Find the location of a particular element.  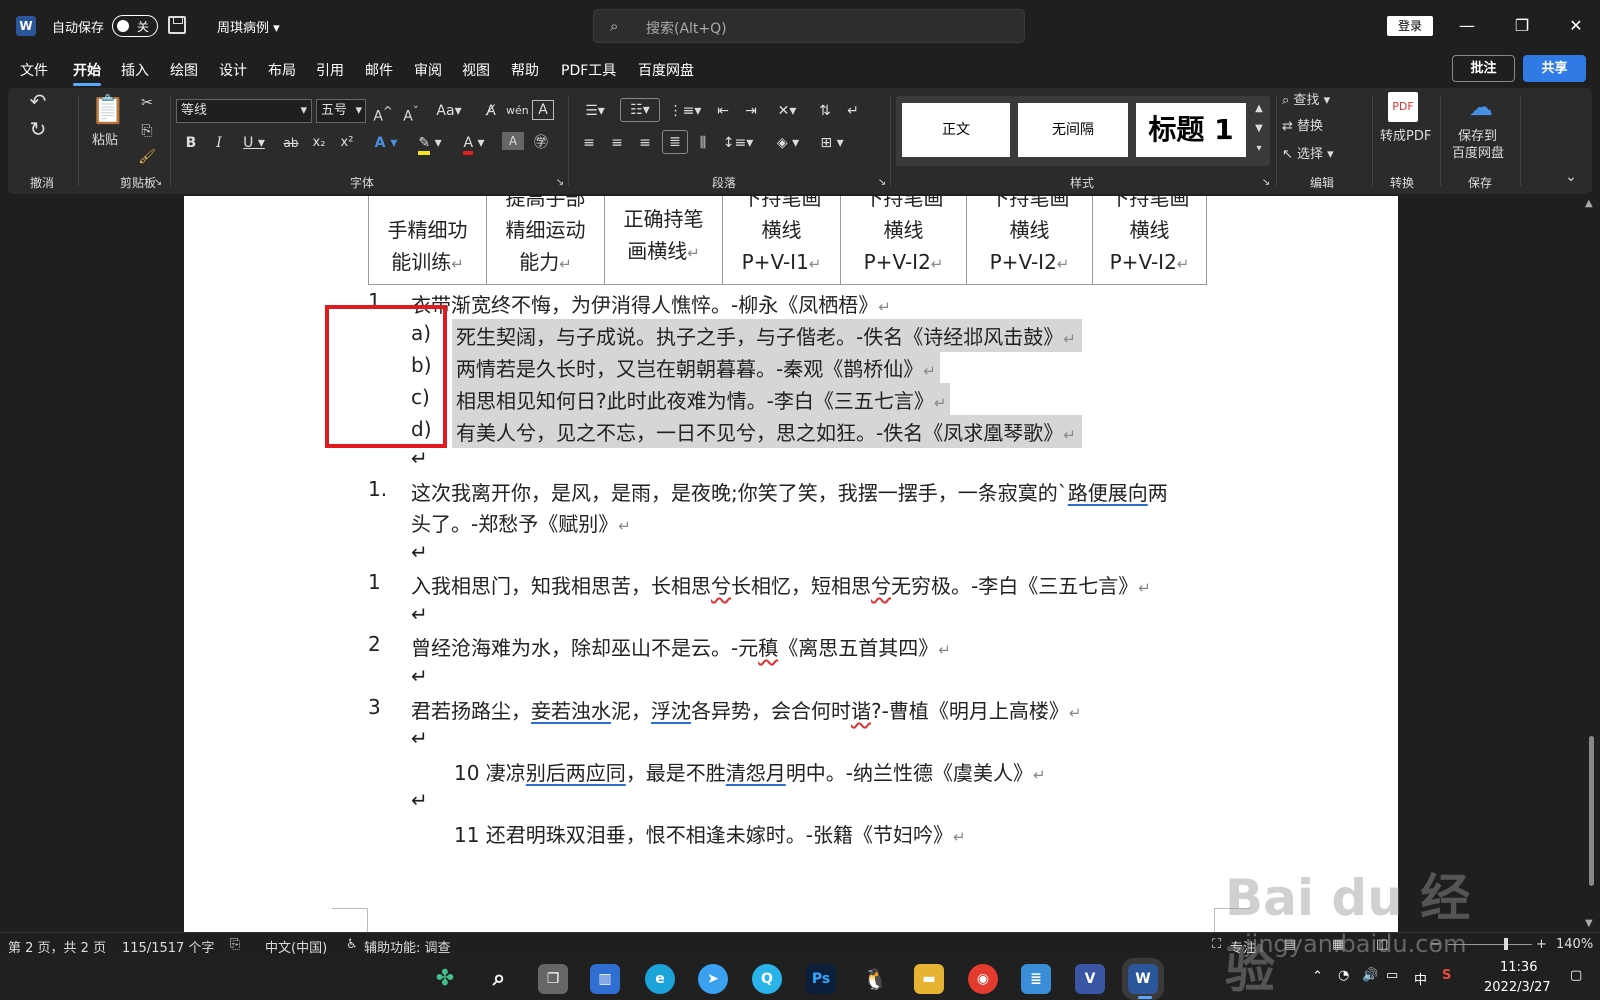

qq-icon: 🐧 is located at coordinates (875, 979).